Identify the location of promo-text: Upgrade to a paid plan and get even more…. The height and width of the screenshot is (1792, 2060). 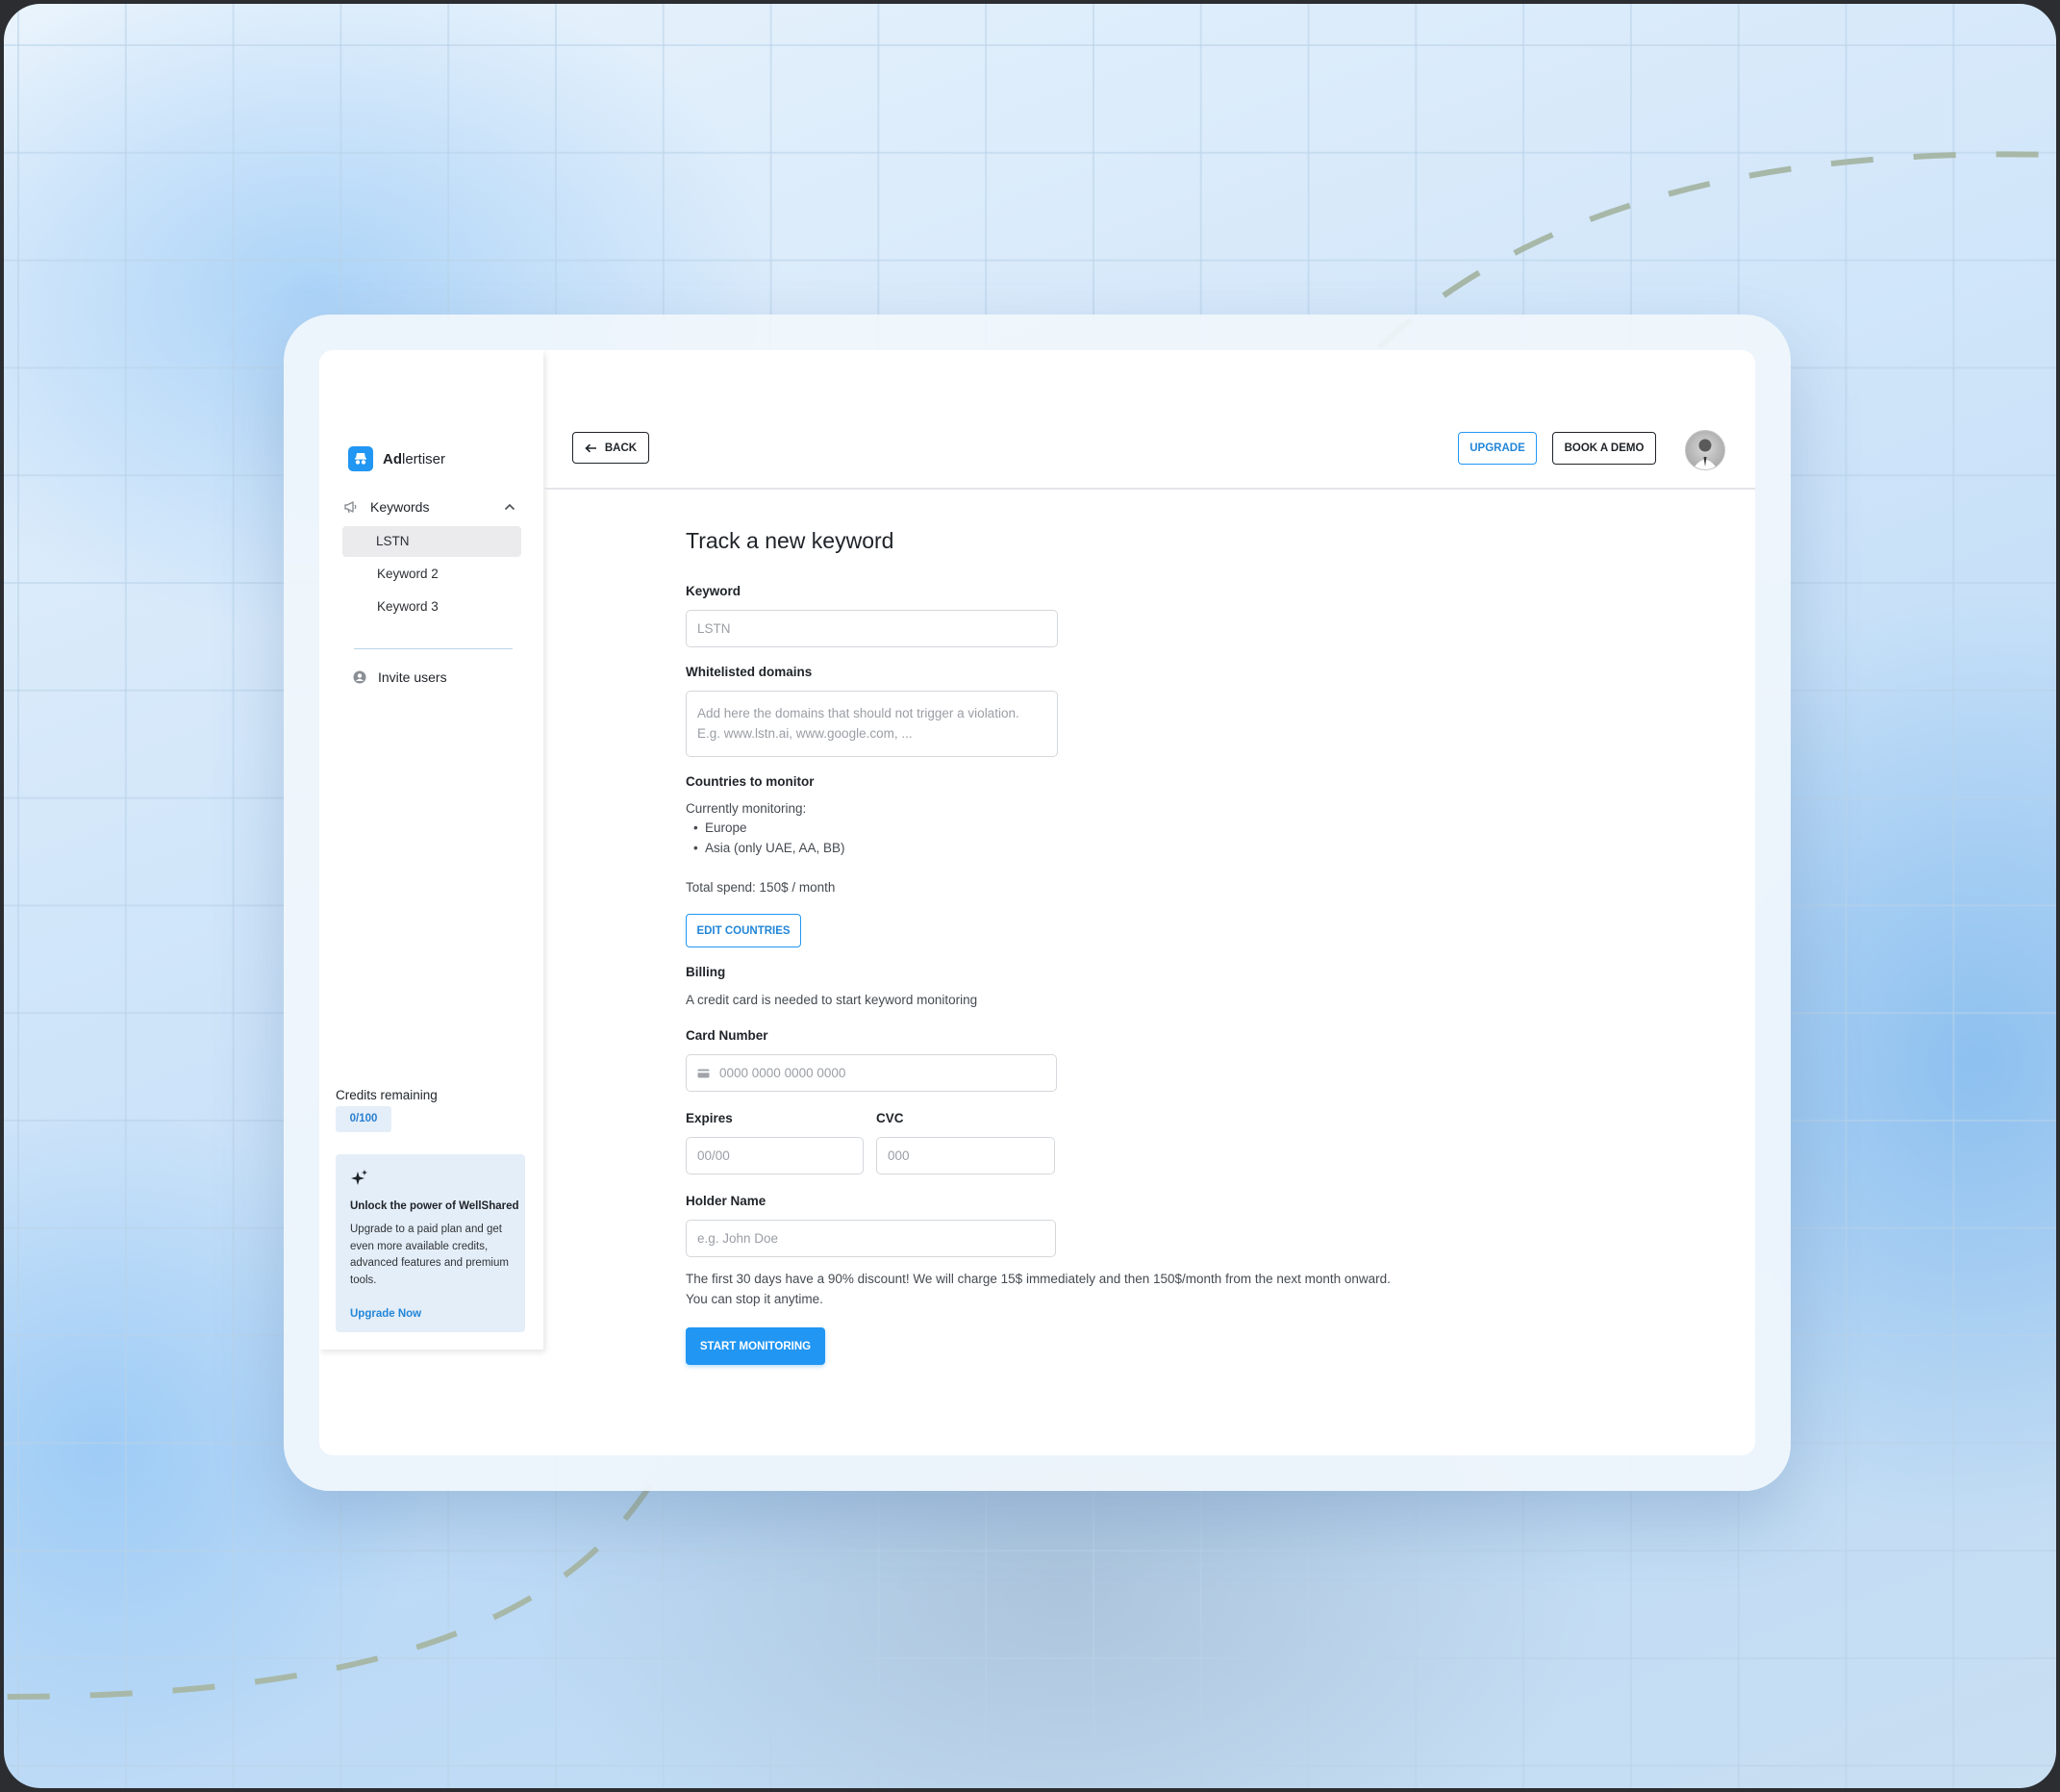
(429, 1255).